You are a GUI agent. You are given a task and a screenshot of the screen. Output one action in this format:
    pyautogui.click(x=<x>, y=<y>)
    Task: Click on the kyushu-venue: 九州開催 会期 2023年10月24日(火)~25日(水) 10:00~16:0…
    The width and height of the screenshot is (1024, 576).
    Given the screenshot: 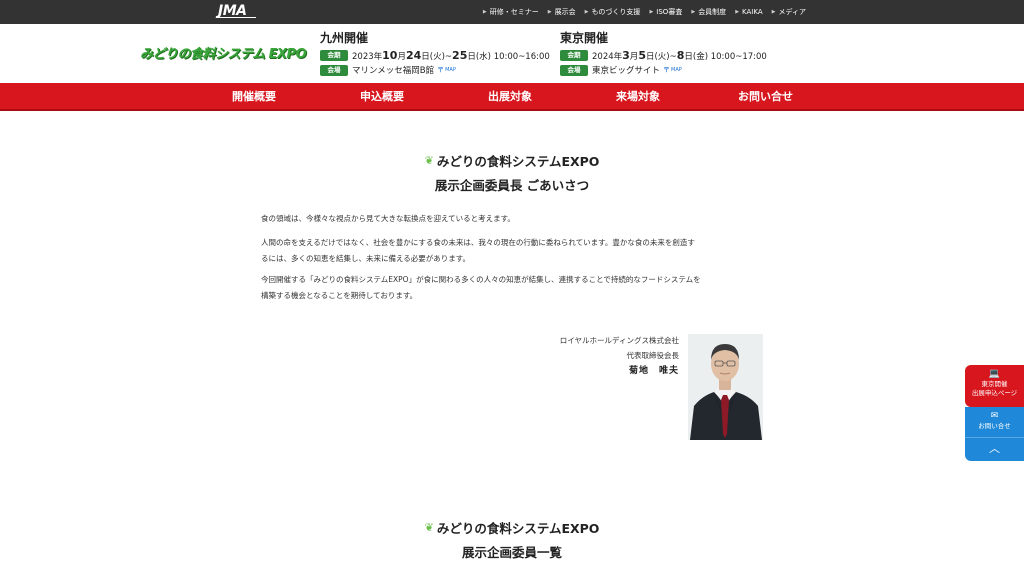 What is the action you would take?
    pyautogui.click(x=435, y=53)
    